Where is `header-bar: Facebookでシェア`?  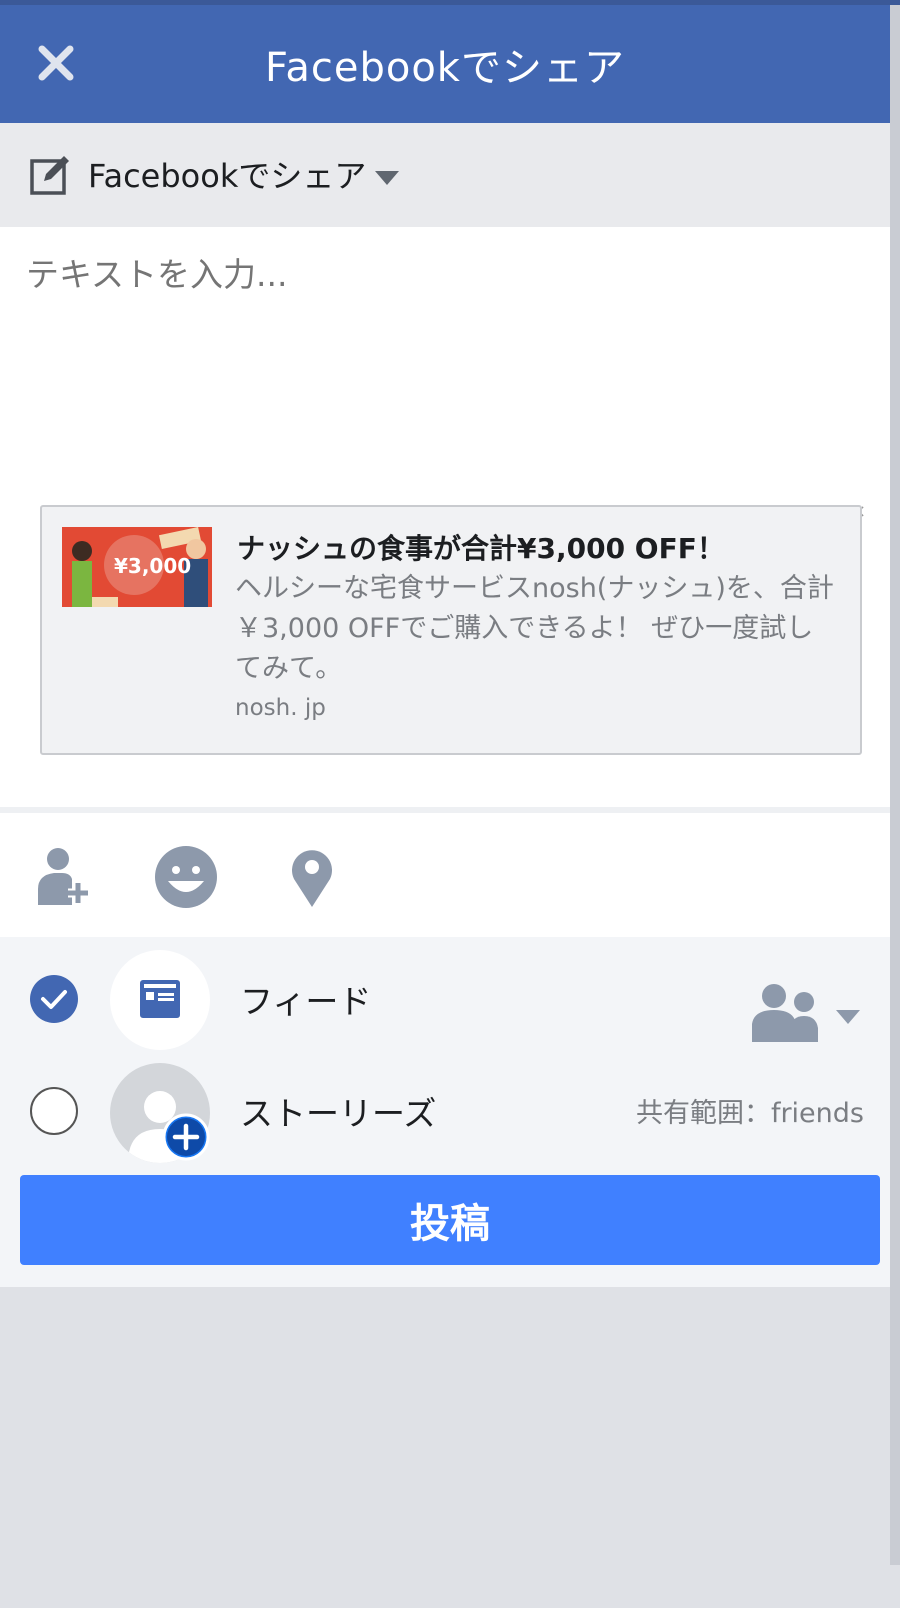
header-bar: Facebookでシェア is located at coordinates (445, 64).